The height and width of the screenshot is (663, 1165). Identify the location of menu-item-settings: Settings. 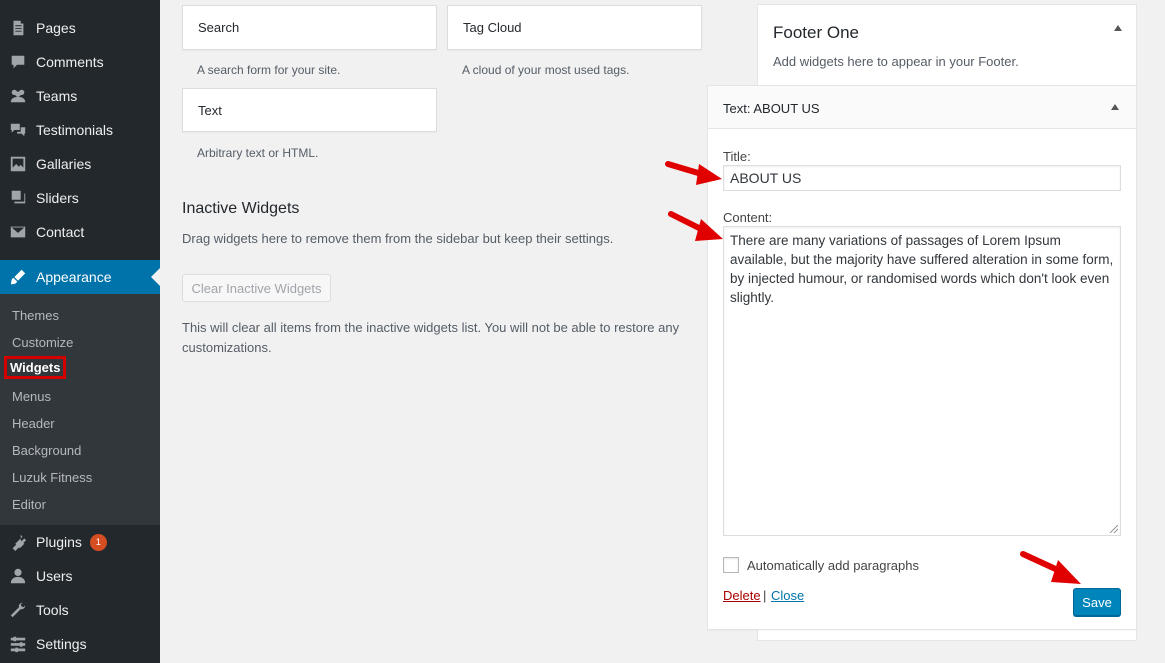
(80, 644).